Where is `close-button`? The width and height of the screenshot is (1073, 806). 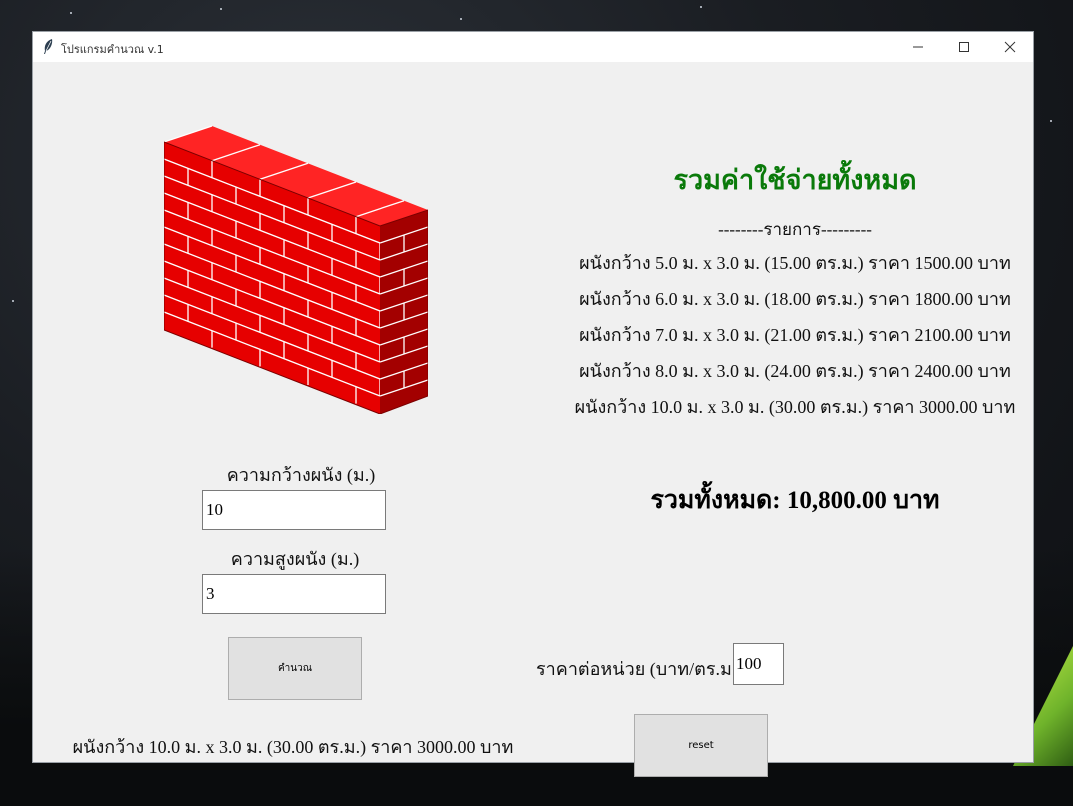
close-button is located at coordinates (1010, 47).